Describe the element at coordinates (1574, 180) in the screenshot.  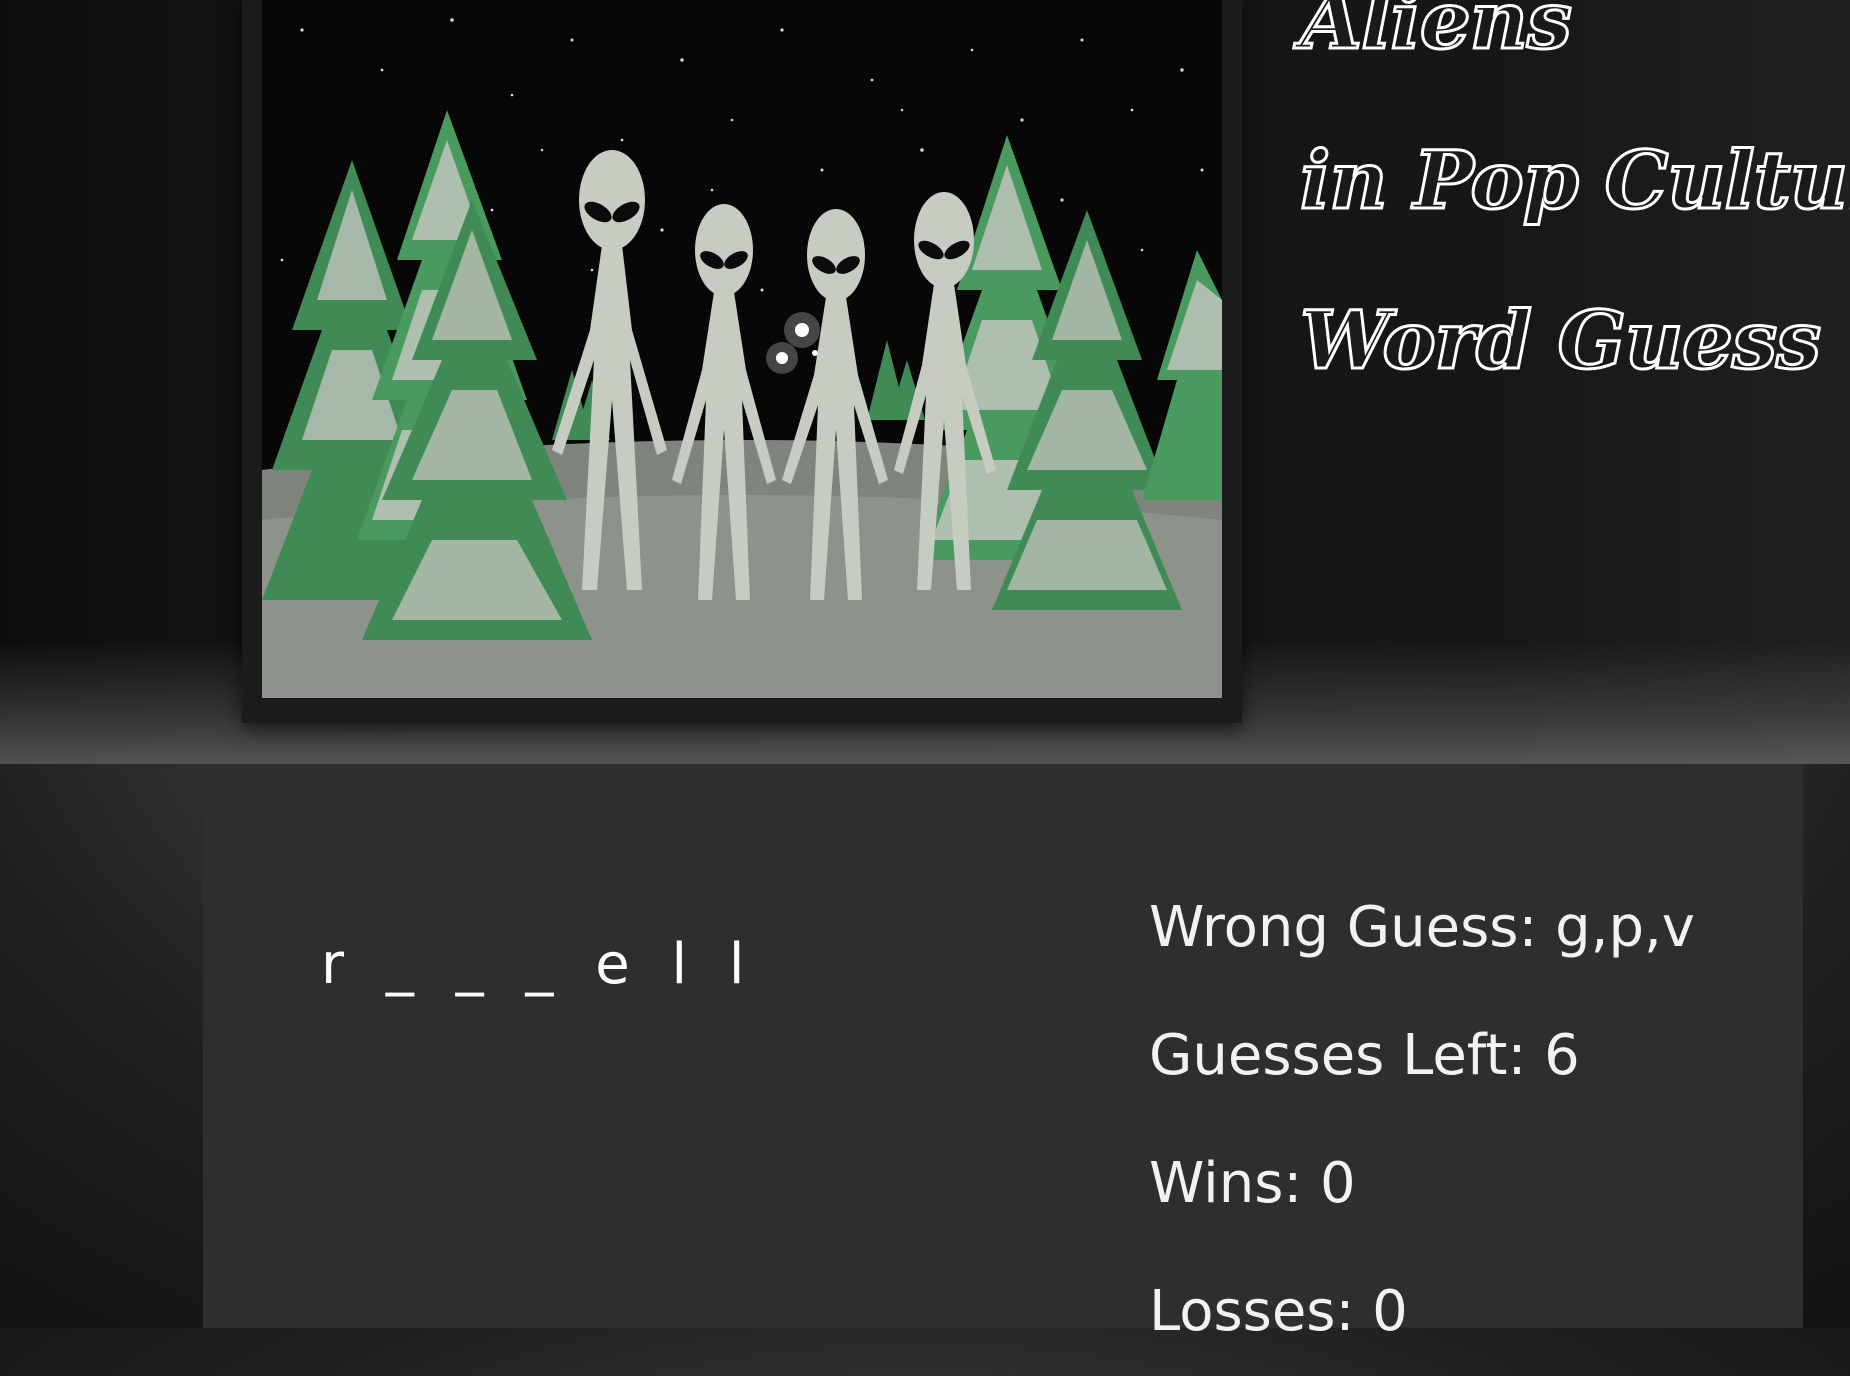
I see `title-line-2: in Pop Culture` at that location.